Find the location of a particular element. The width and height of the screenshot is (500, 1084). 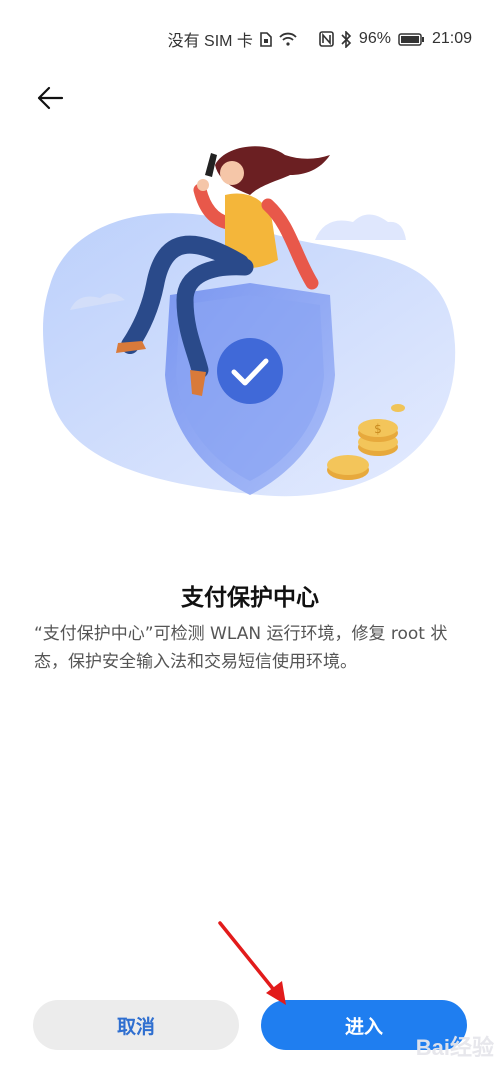

status-icons: 没有 SIM 卡 96% 21:09 is located at coordinates (320, 39).